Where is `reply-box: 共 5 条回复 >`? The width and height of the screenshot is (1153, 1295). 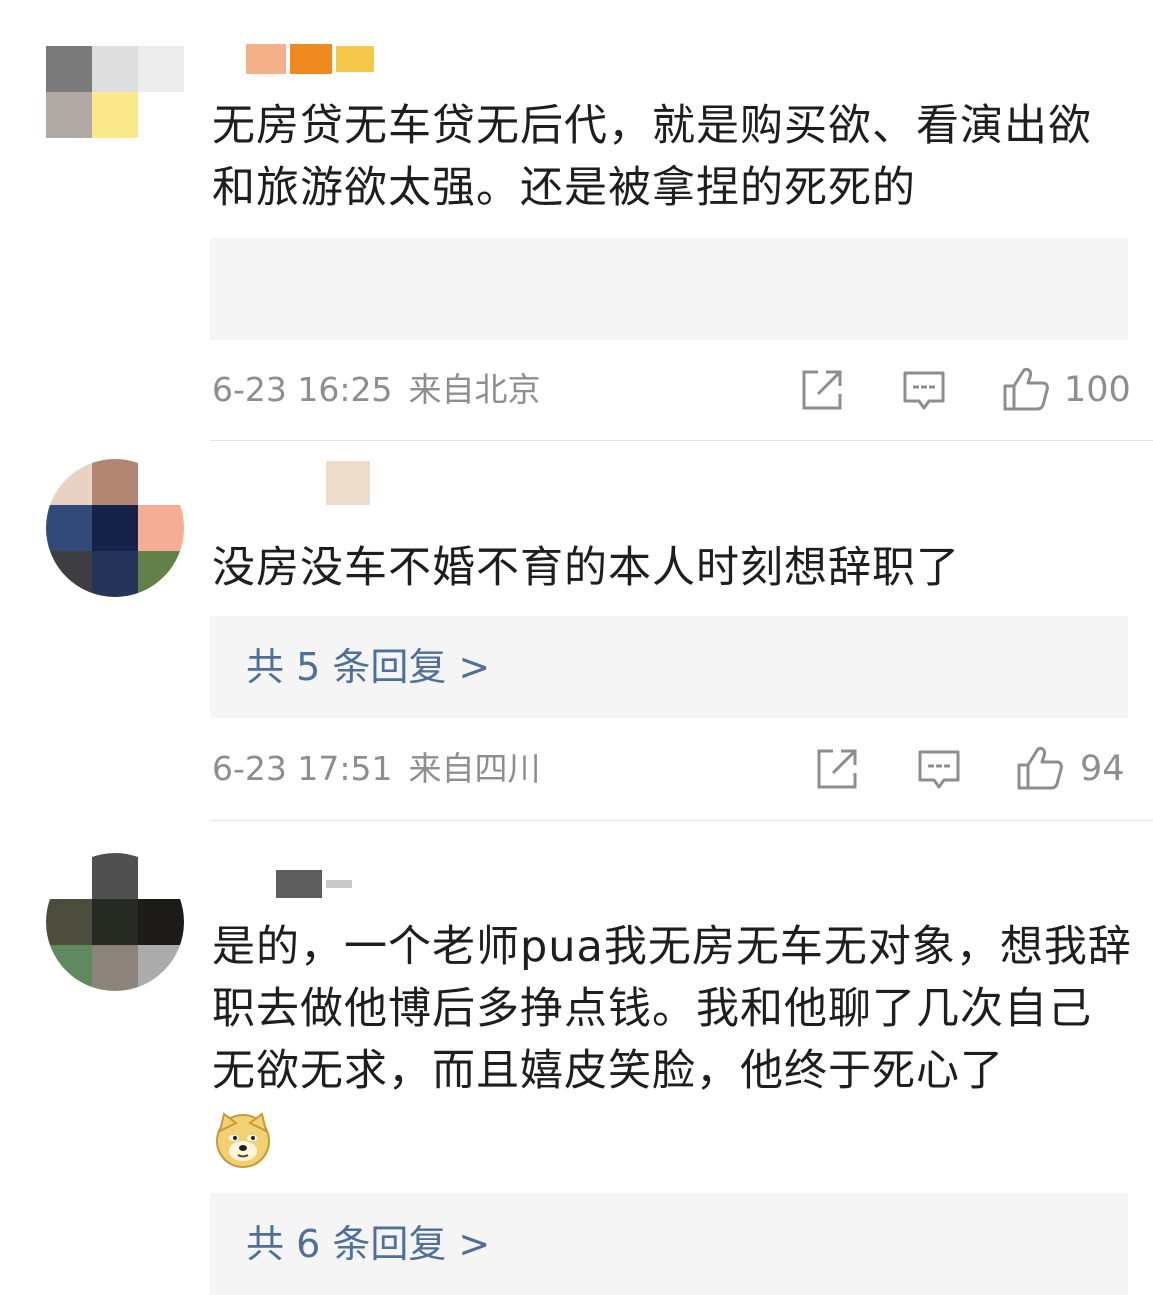 reply-box: 共 5 条回复 > is located at coordinates (669, 667).